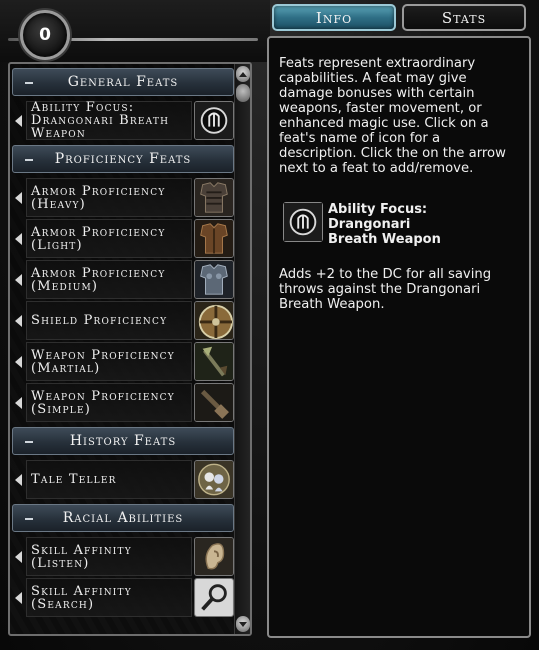  Describe the element at coordinates (243, 74) in the screenshot. I see `scroll-up-button` at that location.